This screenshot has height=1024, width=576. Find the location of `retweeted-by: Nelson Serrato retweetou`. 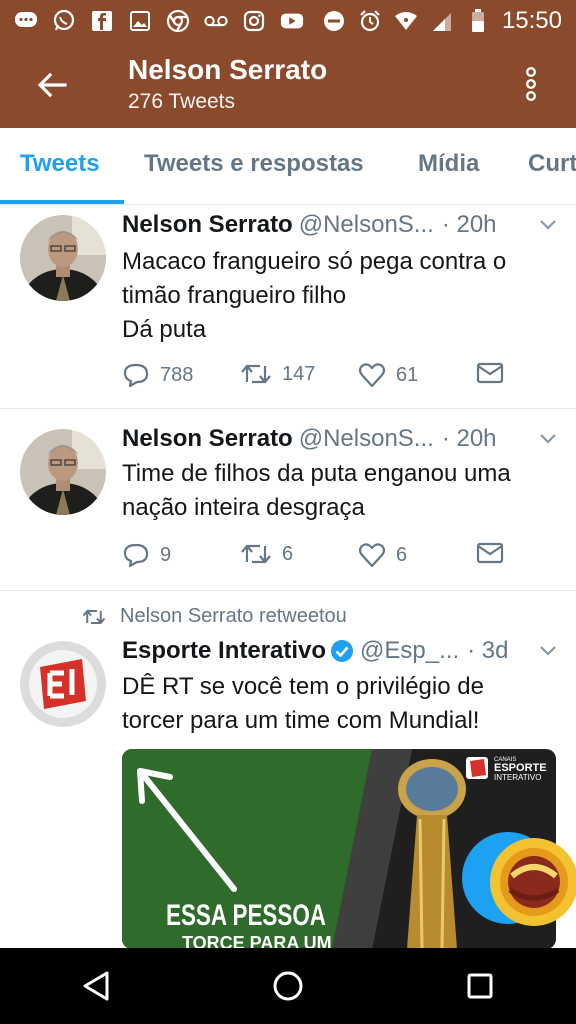

retweeted-by: Nelson Serrato retweetou is located at coordinates (214, 616).